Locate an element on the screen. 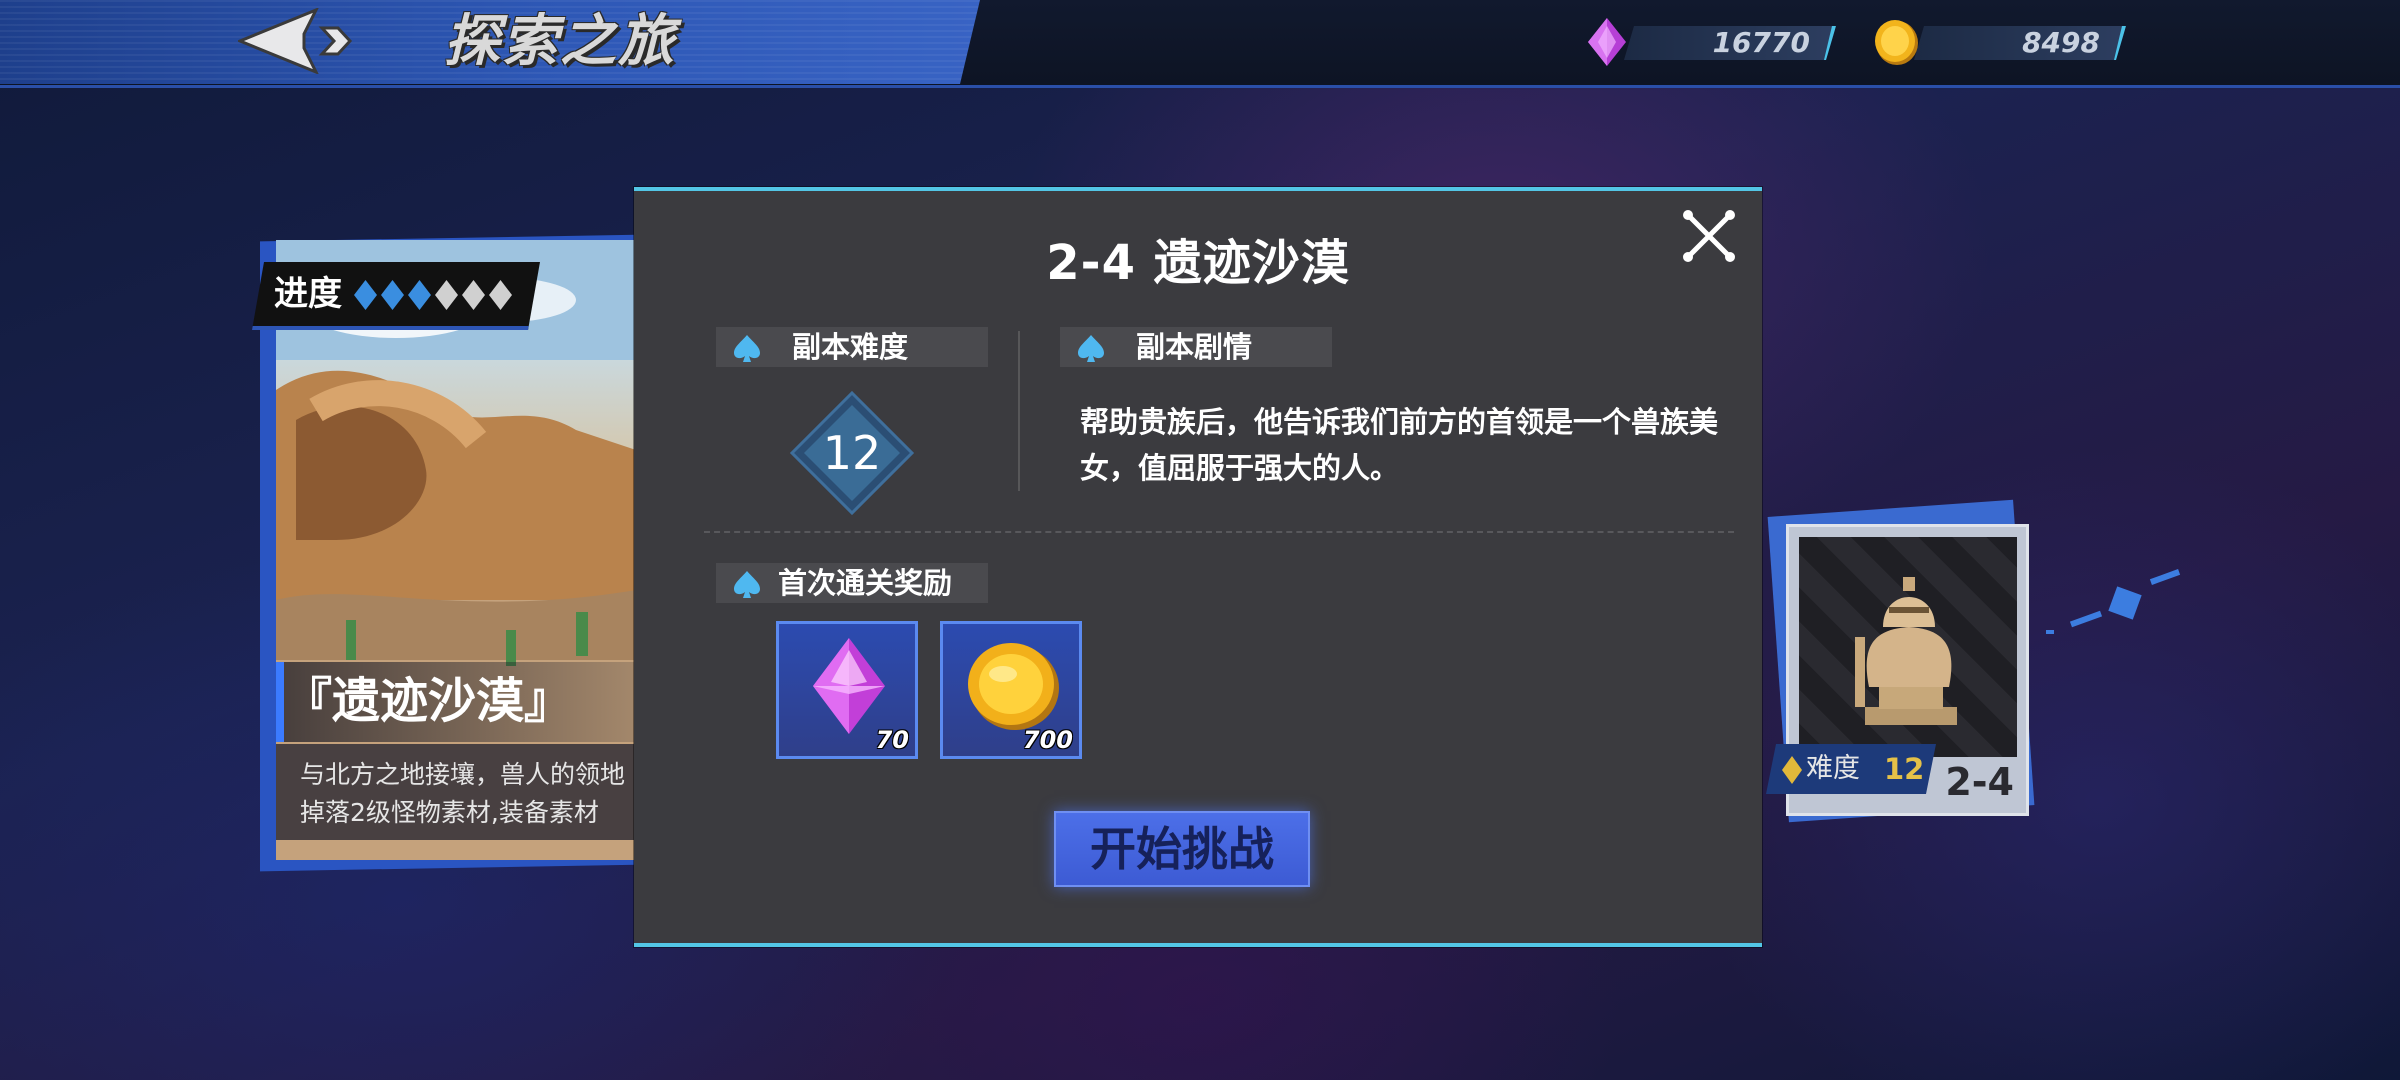 Image resolution: width=2400 pixels, height=1080 pixels. story-section-header: 副本剧情 is located at coordinates (1196, 347).